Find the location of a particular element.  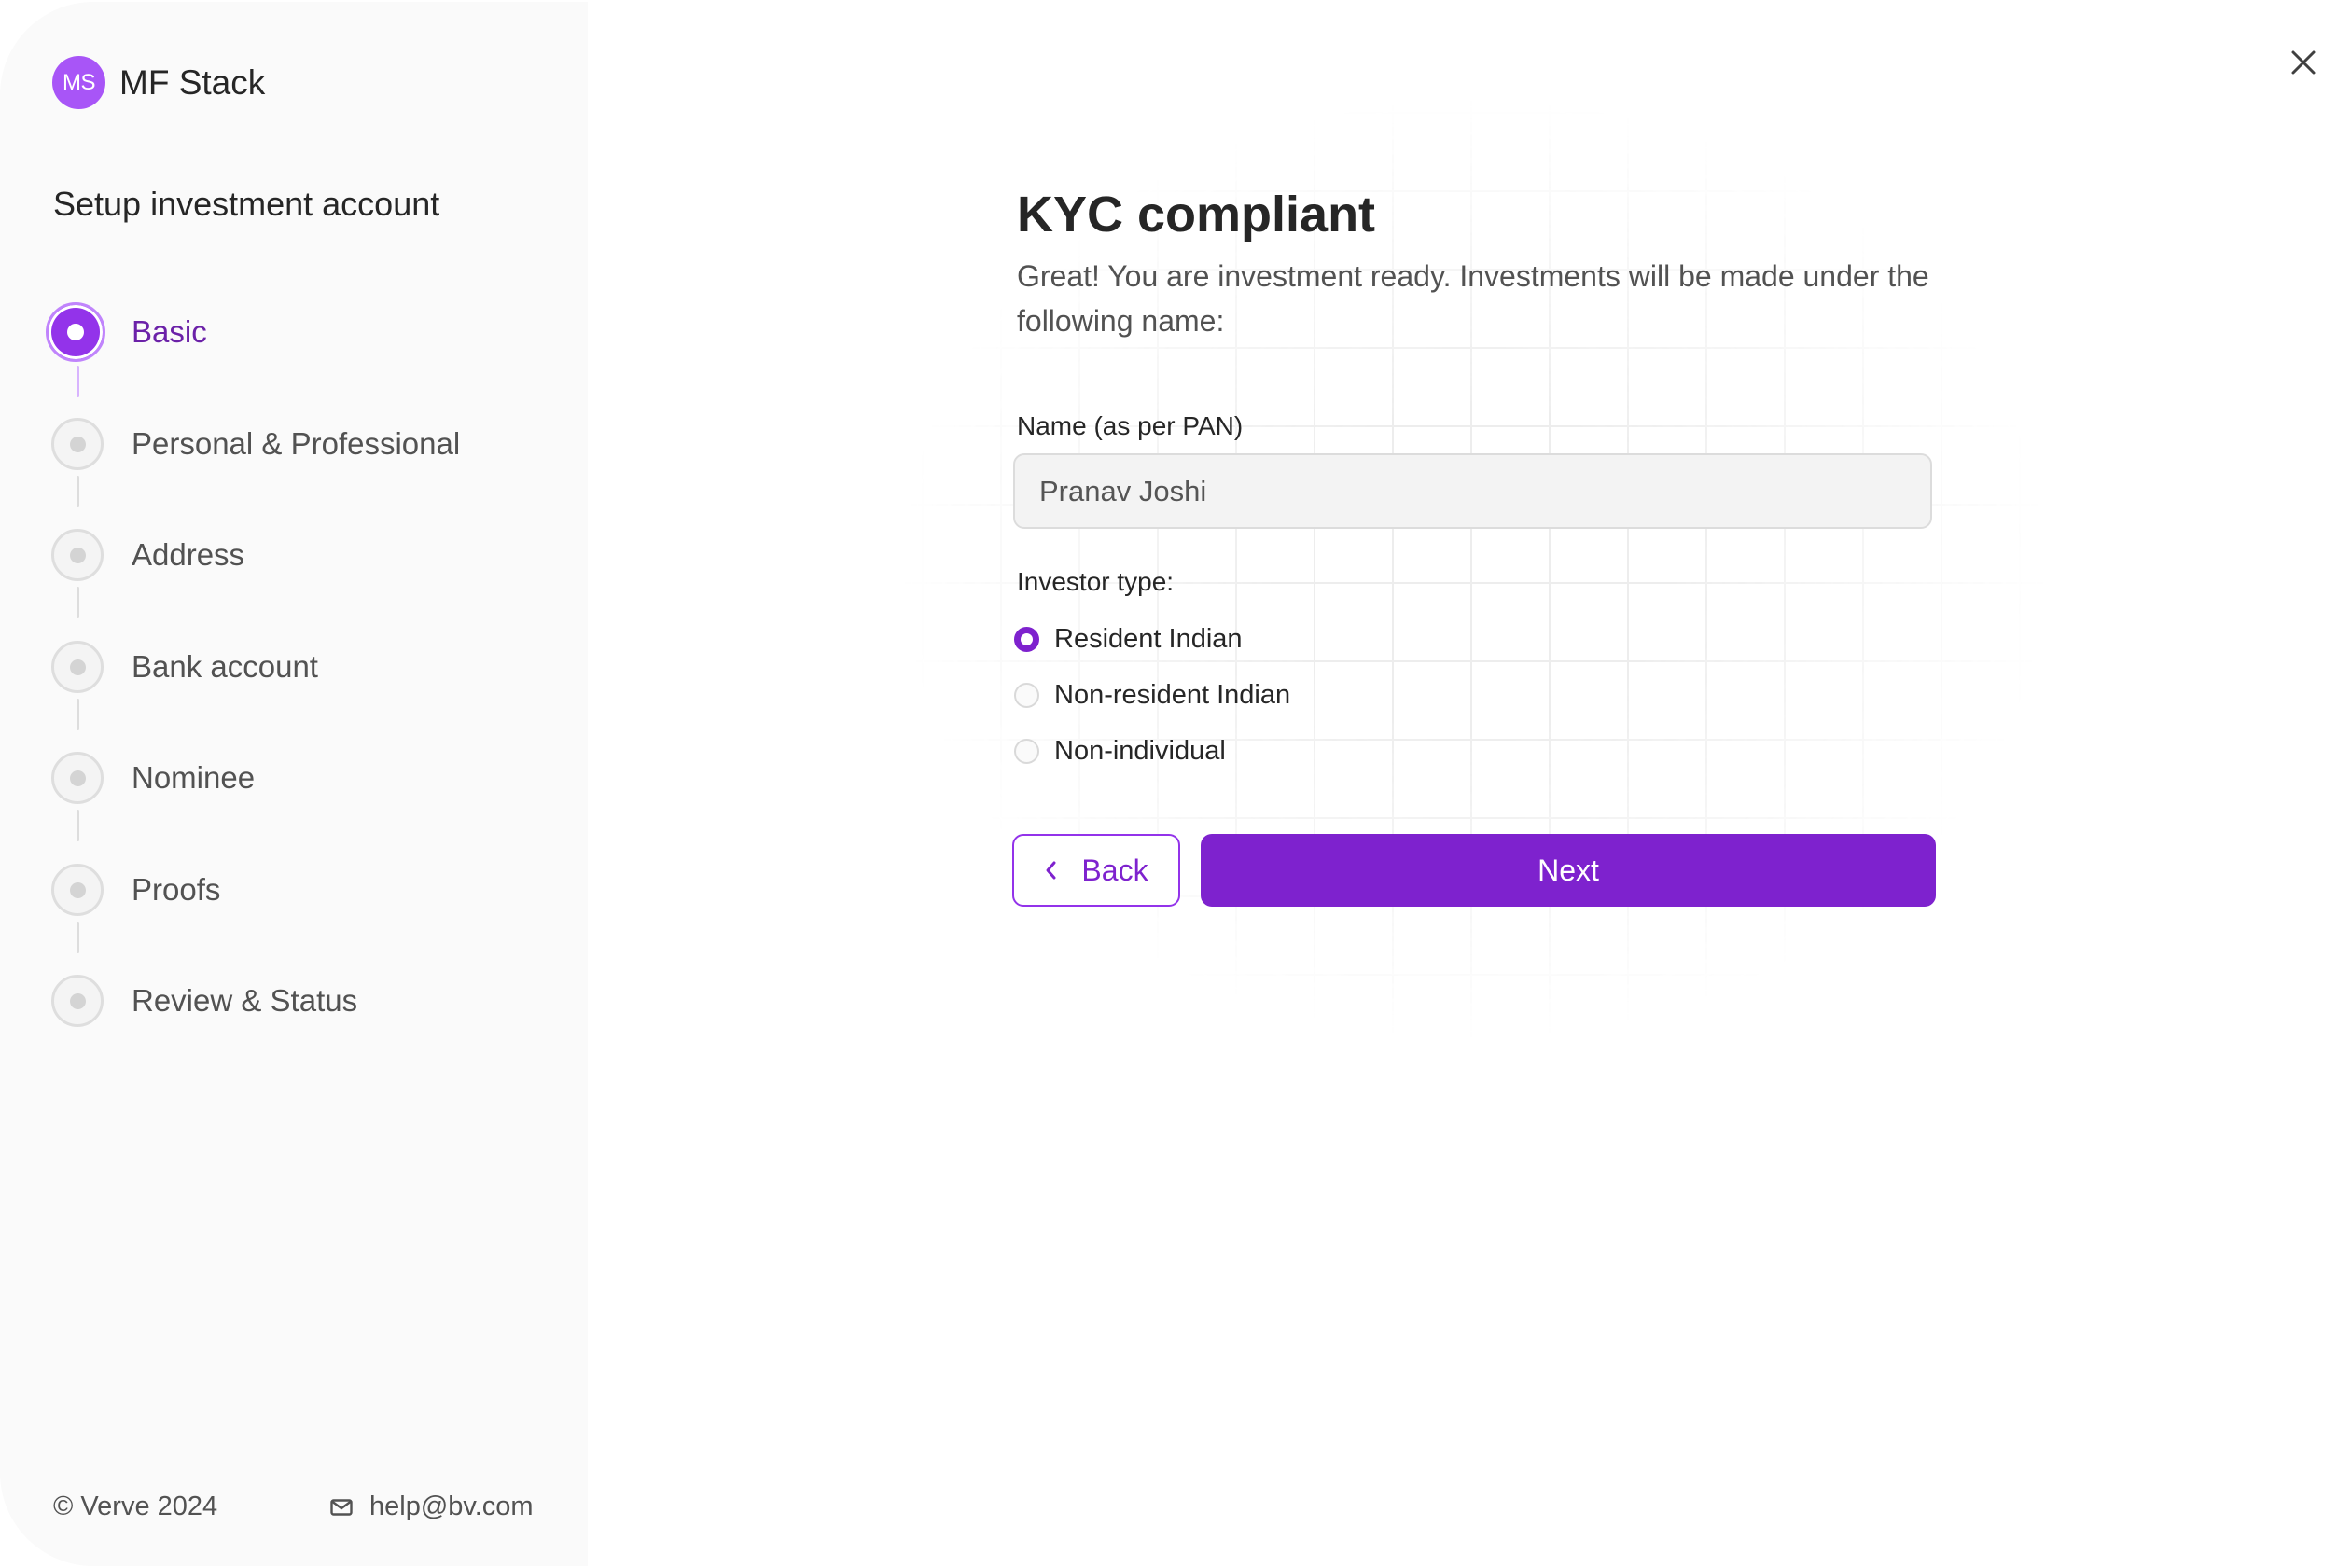

next-button-label: Next is located at coordinates (1568, 870).